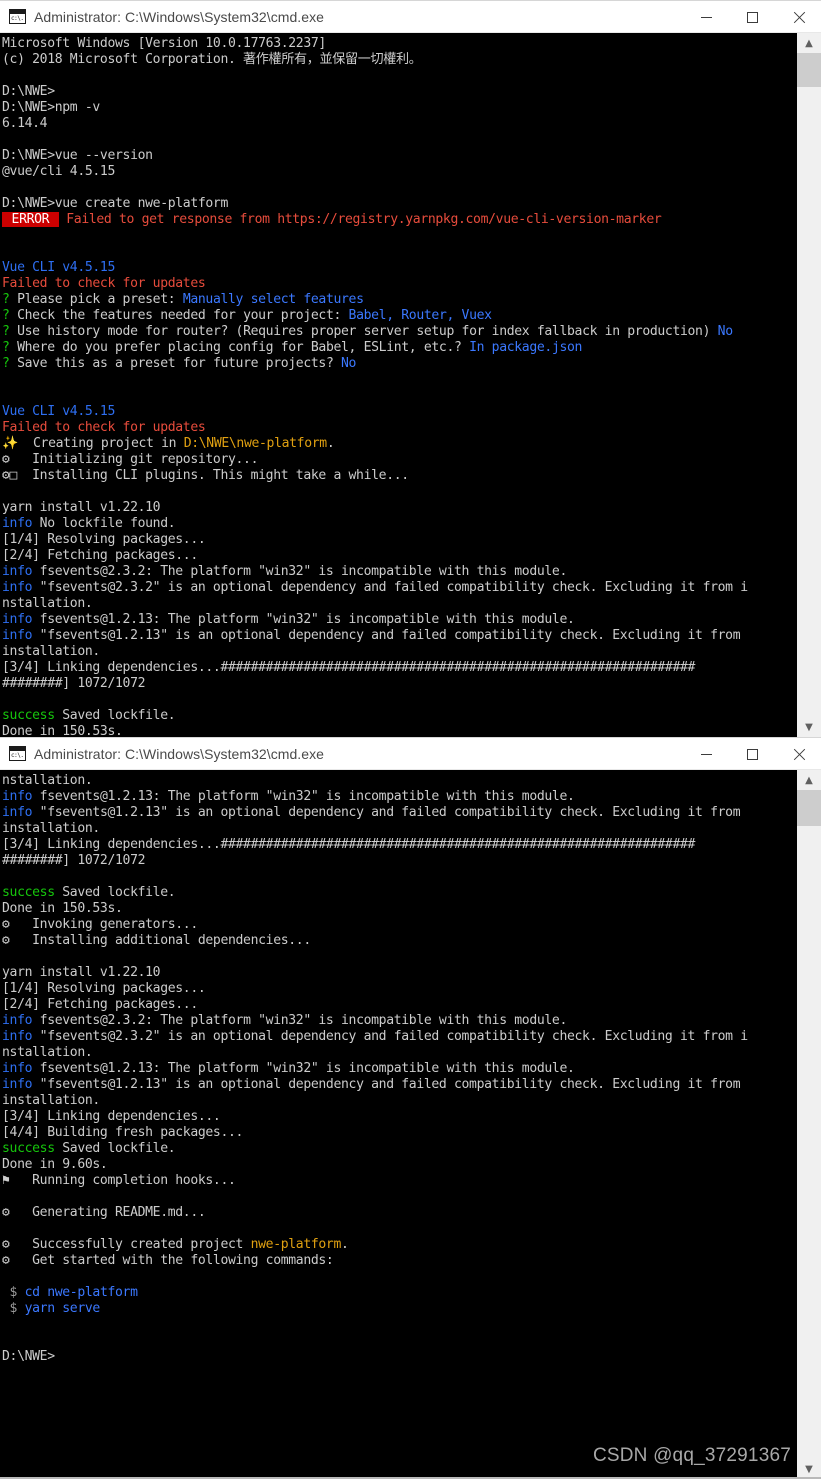  Describe the element at coordinates (399, 268) in the screenshot. I see `console-line: Vue CLI v4.5.15` at that location.